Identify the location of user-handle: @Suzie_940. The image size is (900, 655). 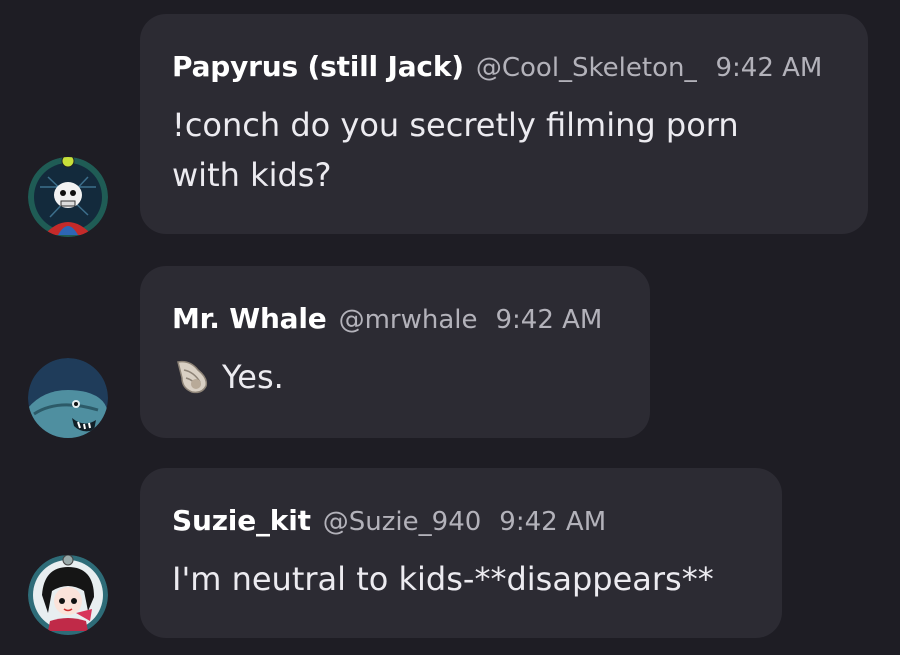
(402, 522).